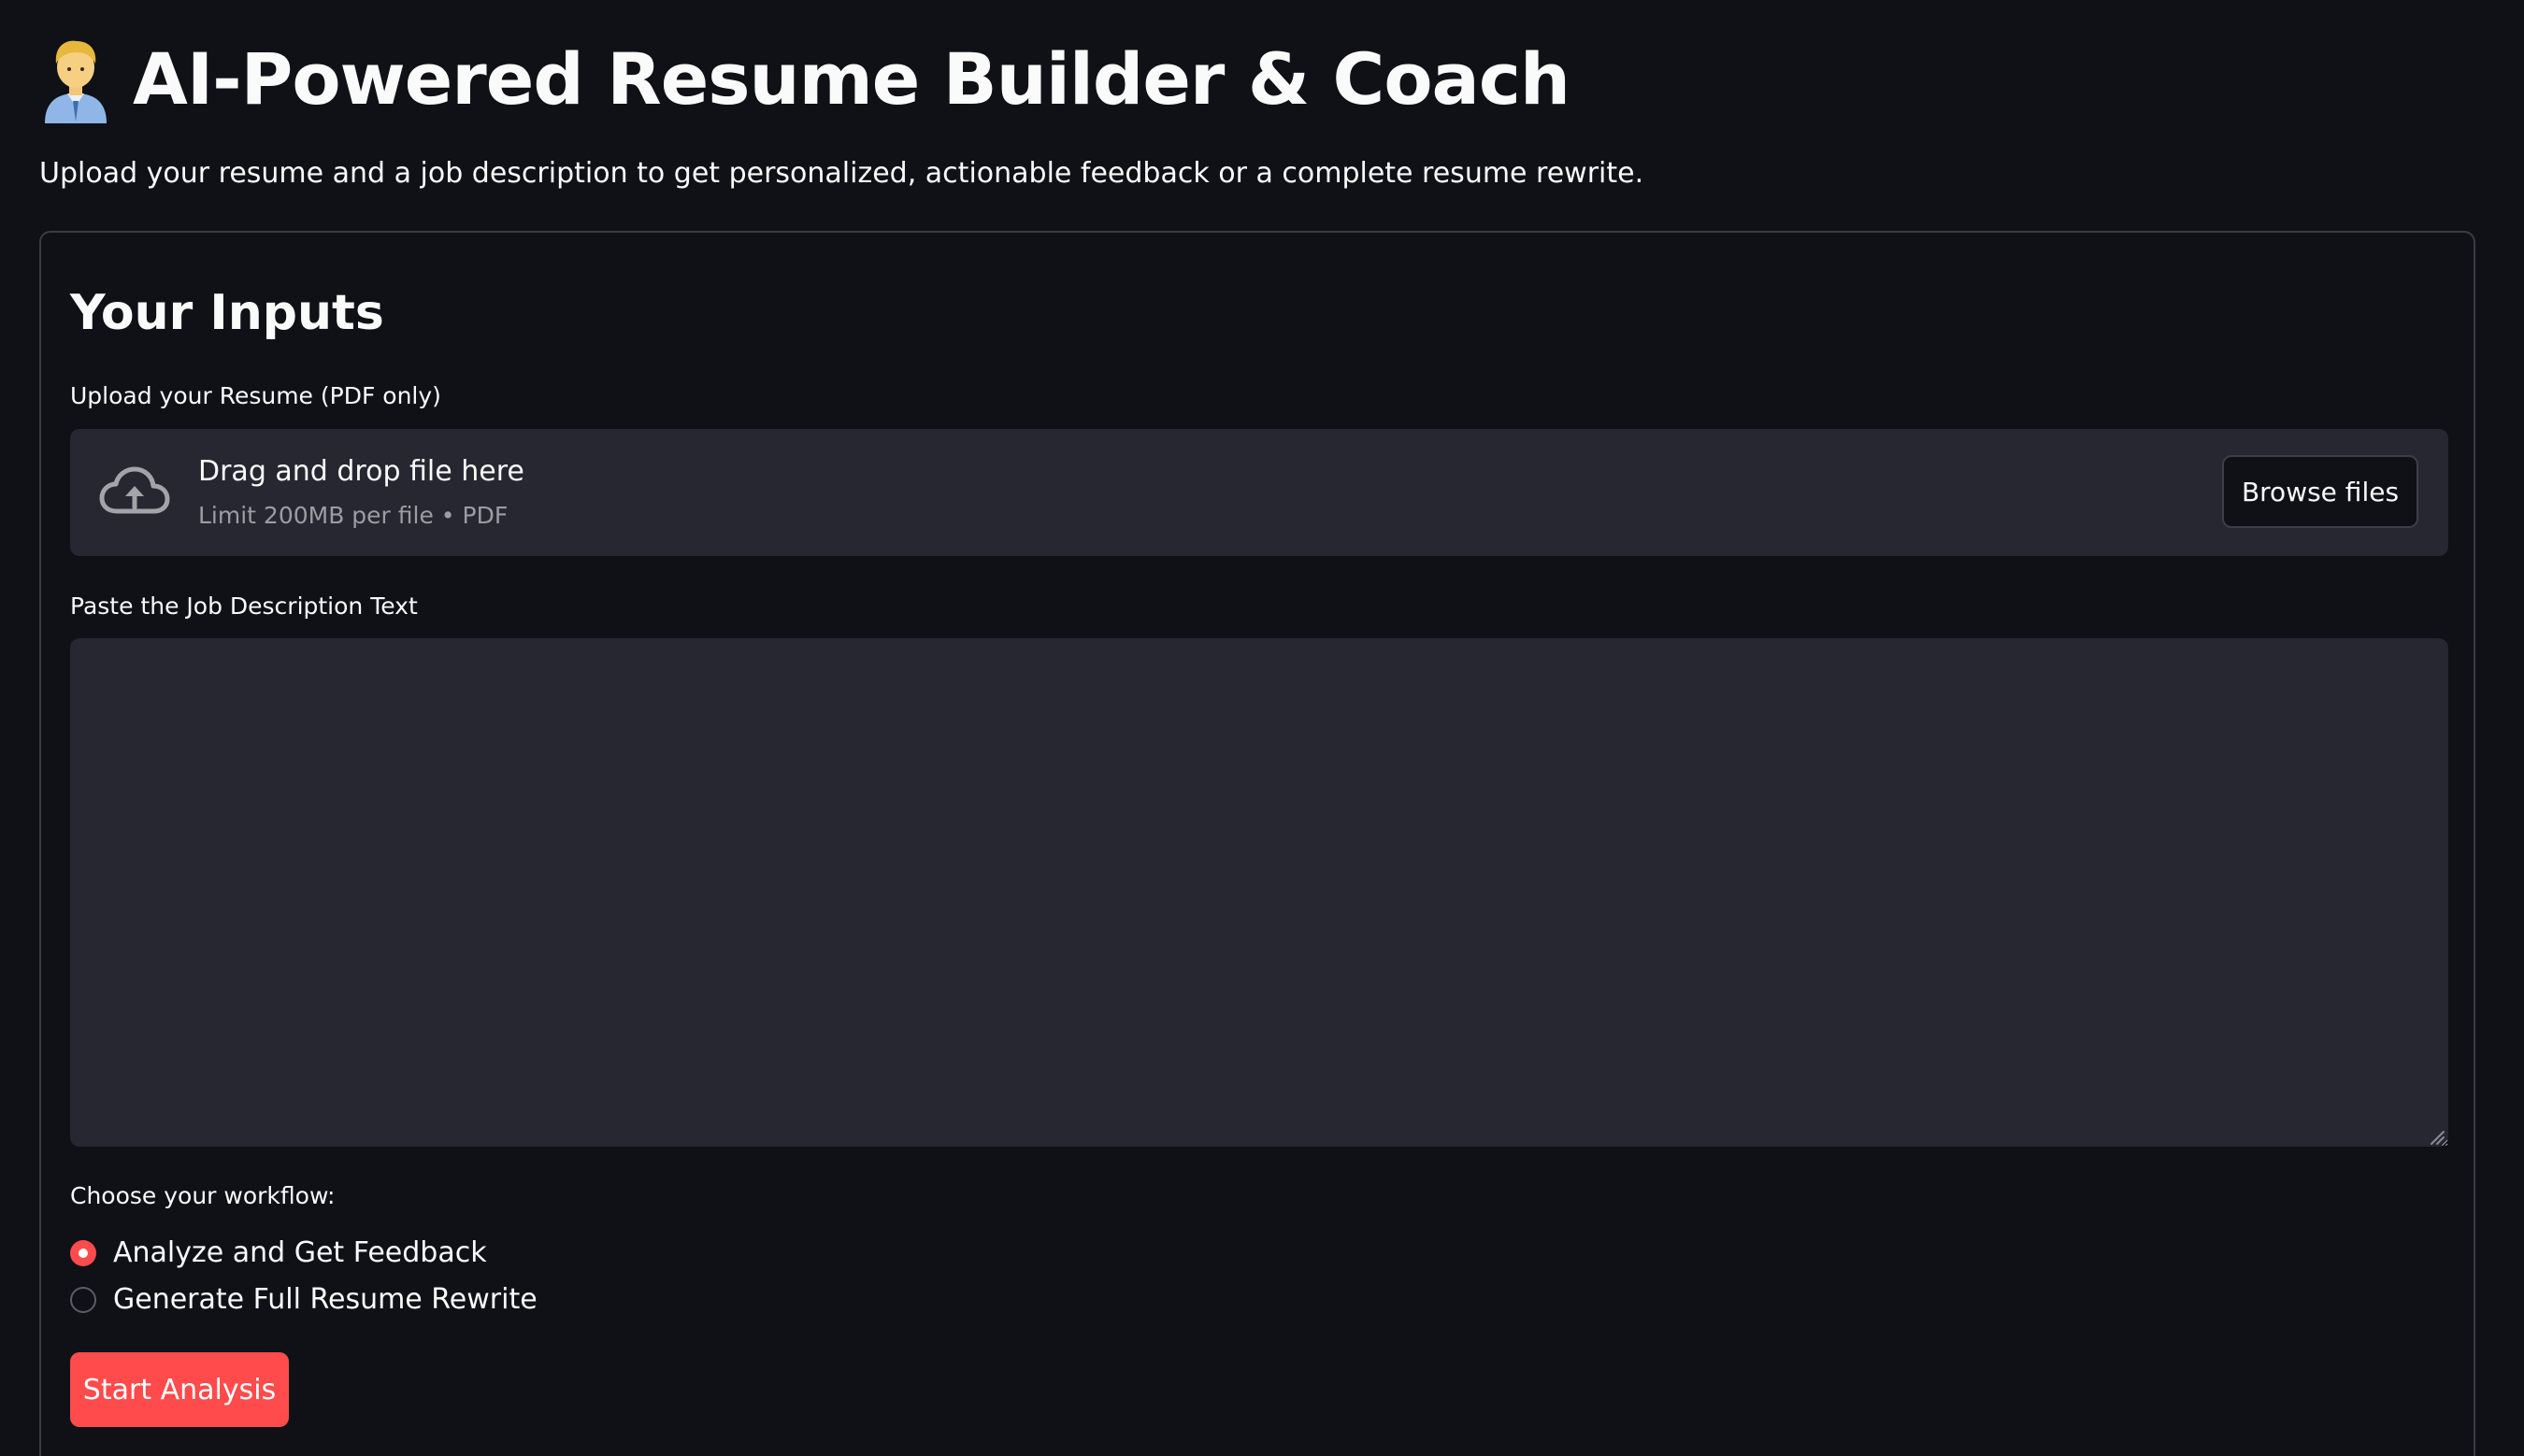 Image resolution: width=2524 pixels, height=1456 pixels. I want to click on dropzone-title: Drag and drop file here, so click(361, 471).